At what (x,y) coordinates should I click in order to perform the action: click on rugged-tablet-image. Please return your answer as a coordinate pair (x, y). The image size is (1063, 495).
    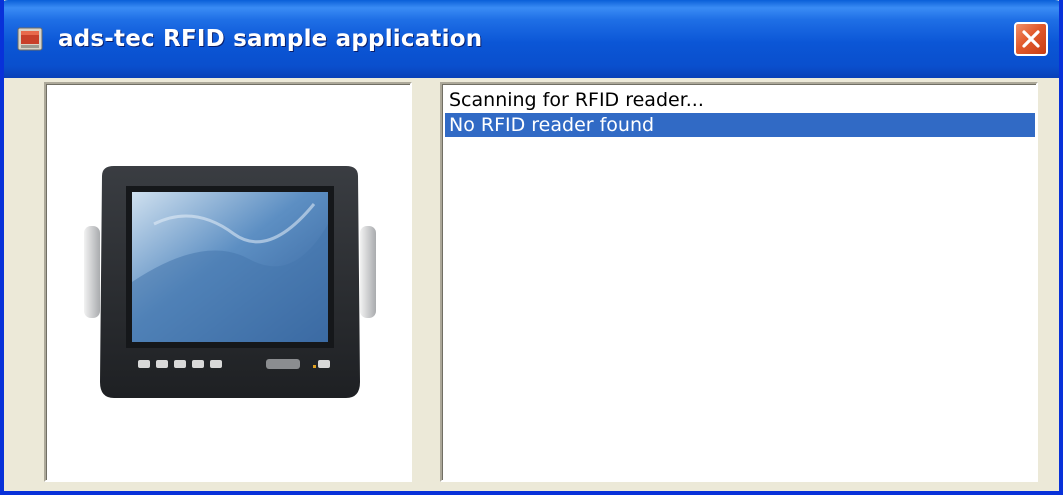
    Looking at the image, I should click on (230, 282).